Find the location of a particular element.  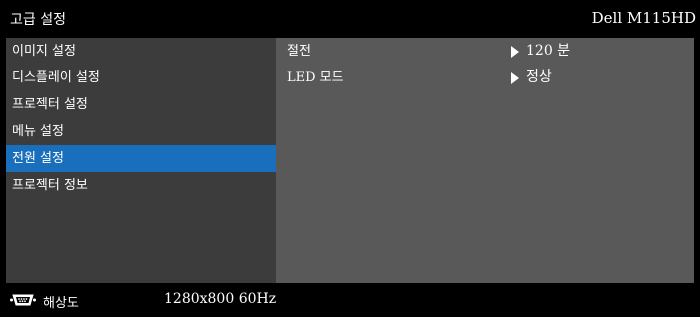

menu-item-display-settings: 디스플레이 설정 is located at coordinates (141, 77).